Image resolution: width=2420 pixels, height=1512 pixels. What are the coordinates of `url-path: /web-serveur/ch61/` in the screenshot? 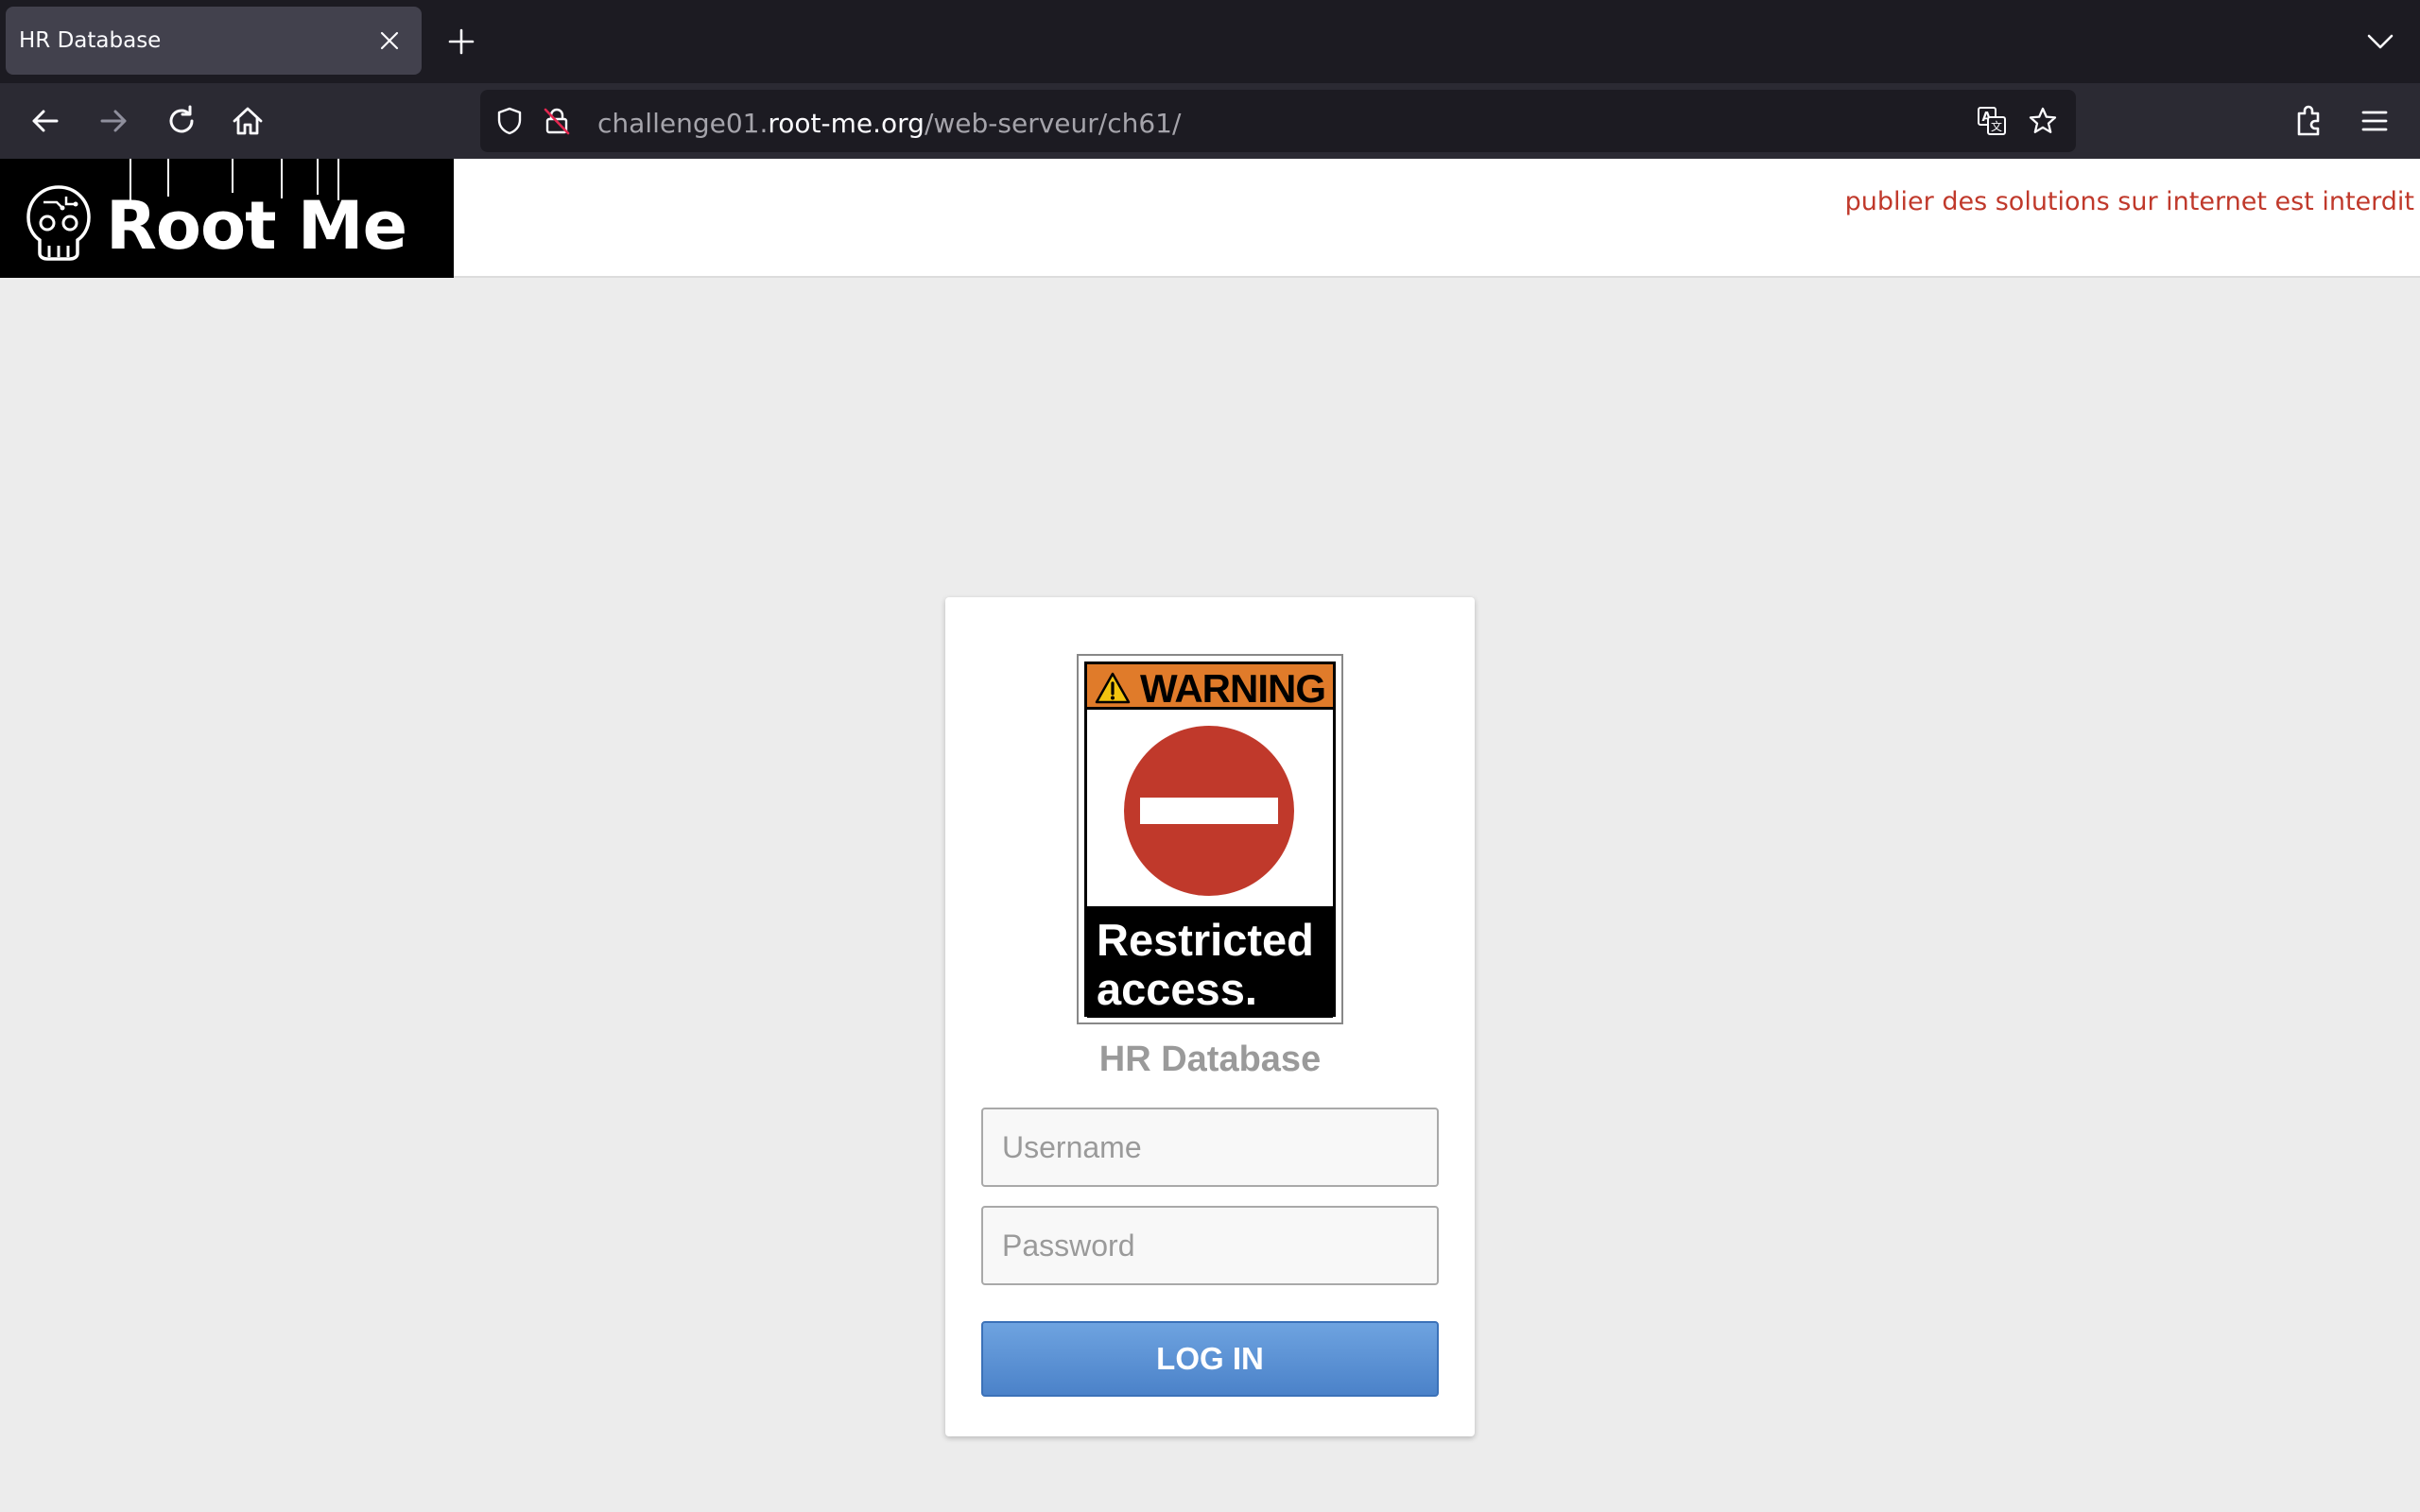 It's located at (1053, 123).